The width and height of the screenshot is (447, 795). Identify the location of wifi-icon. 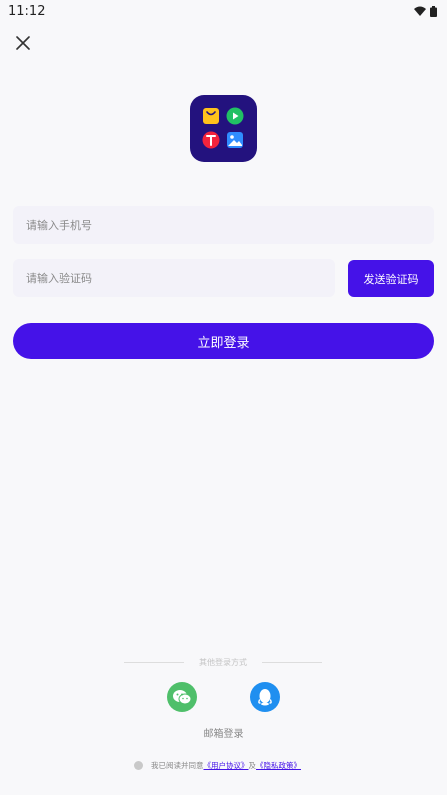
(420, 11).